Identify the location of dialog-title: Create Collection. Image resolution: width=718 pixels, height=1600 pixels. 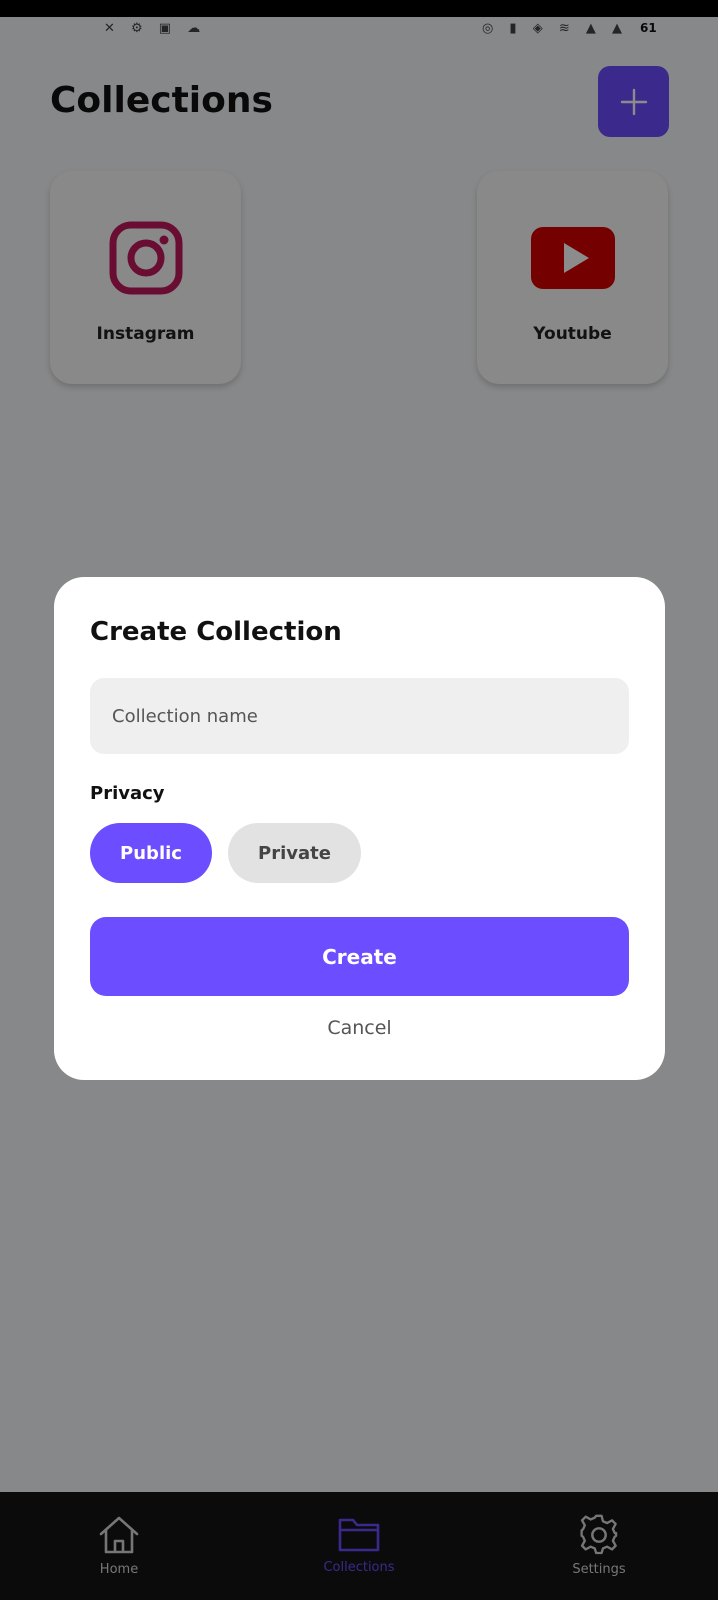
(216, 632).